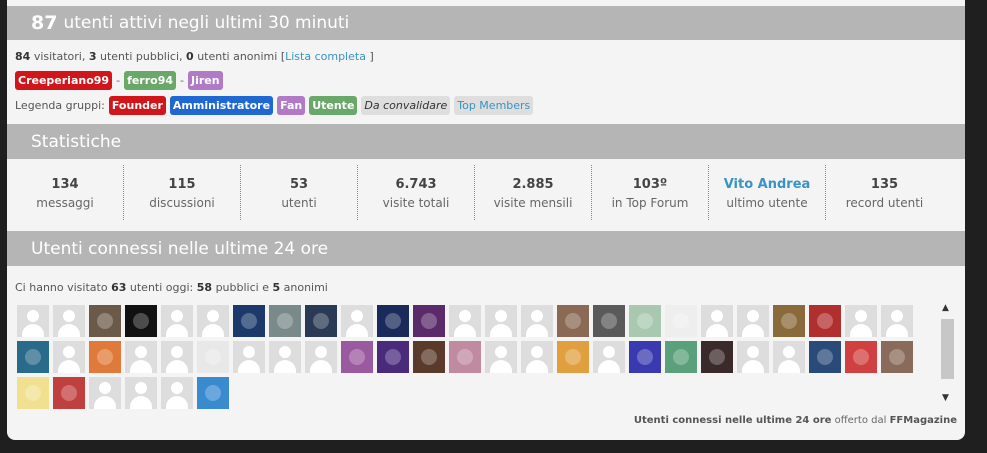 This screenshot has height=453, width=987. I want to click on group-founder: Founder, so click(137, 105).